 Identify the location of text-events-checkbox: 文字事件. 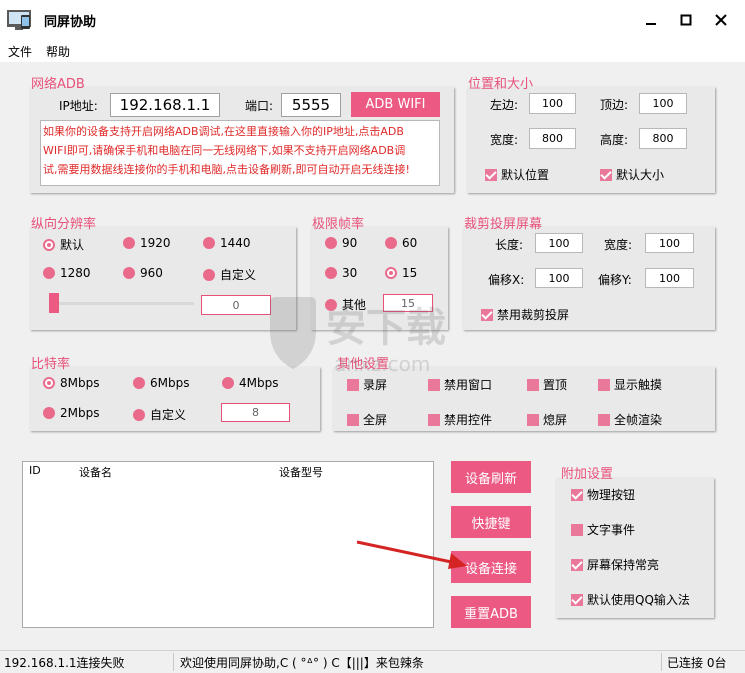
(603, 529).